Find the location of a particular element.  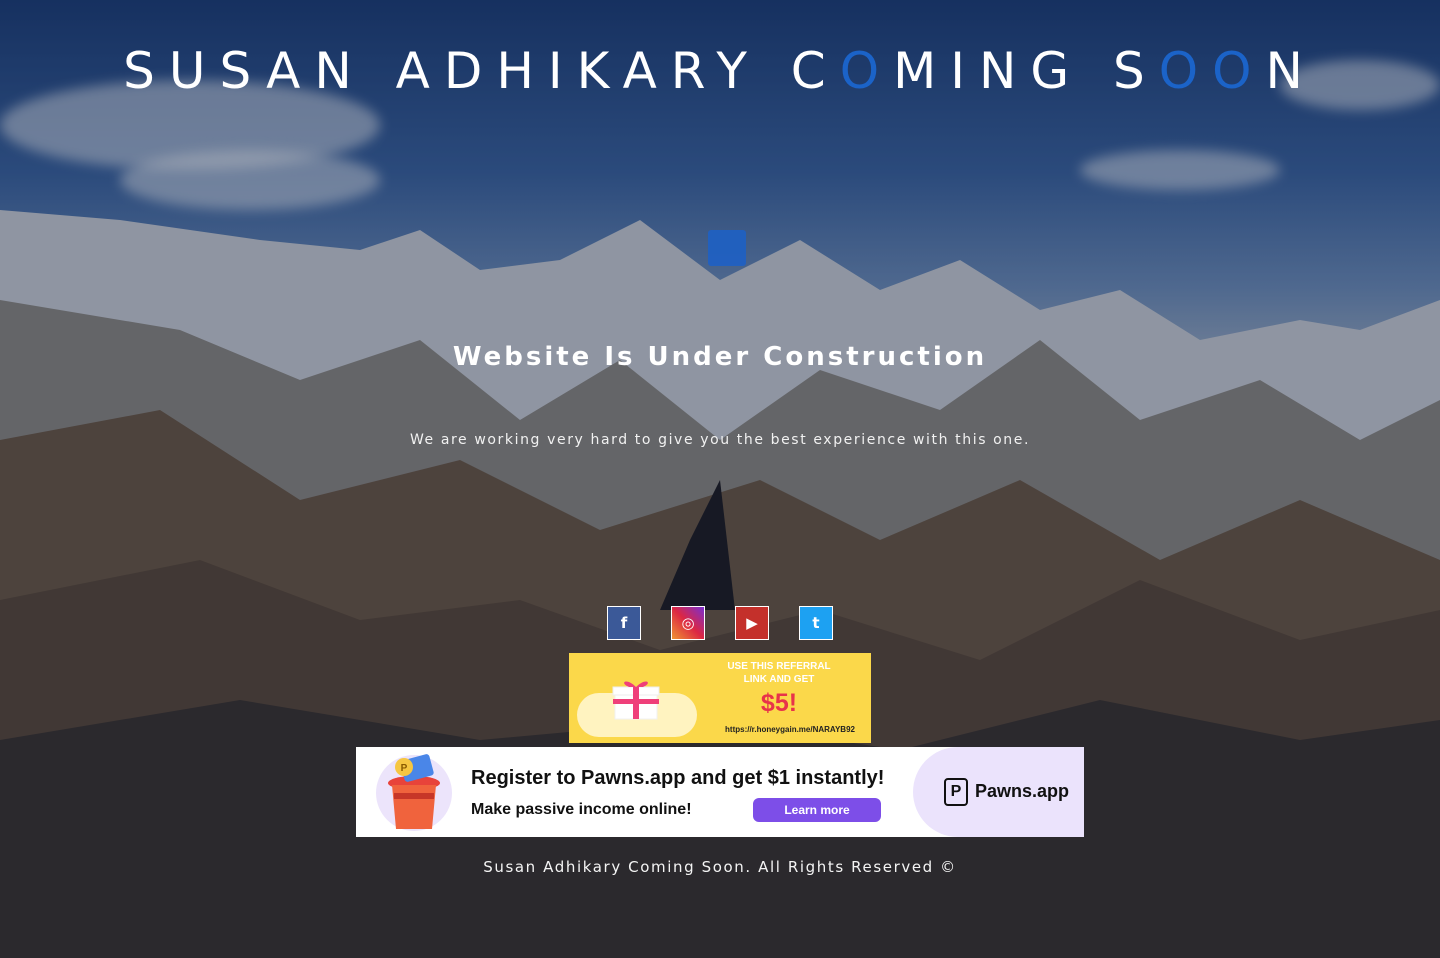

magic-hat-icon: P is located at coordinates (414, 791).